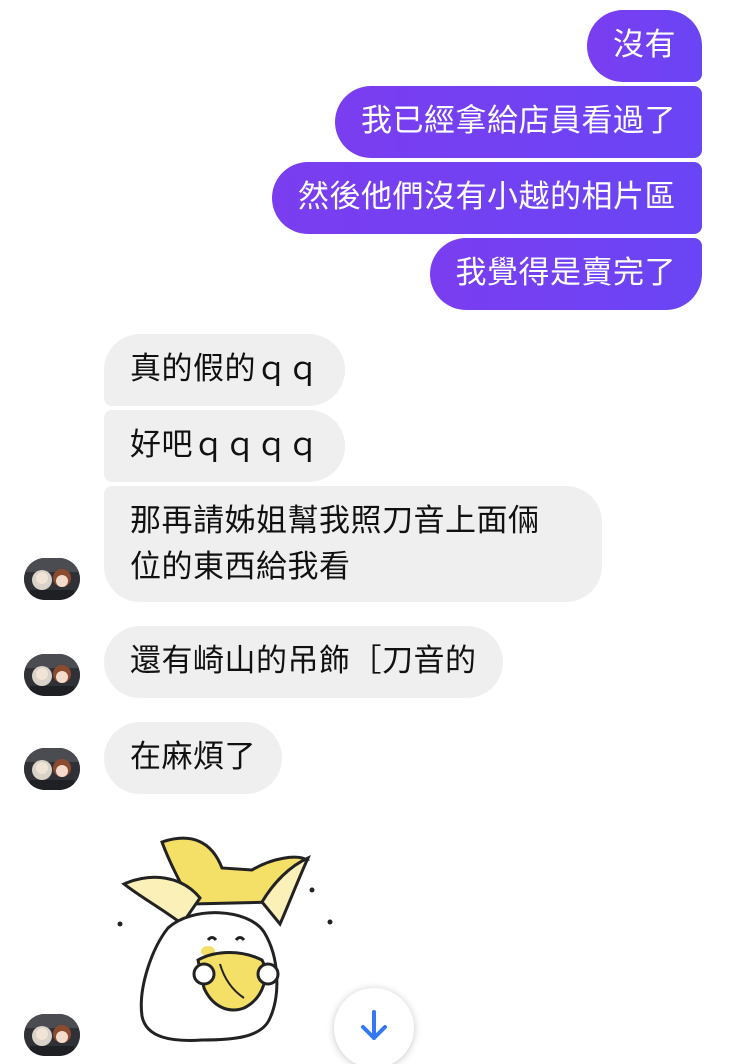  What do you see at coordinates (335, 521) in the screenshot?
I see `message-line: 那再請姊姐幫我照刀音上面倆` at bounding box center [335, 521].